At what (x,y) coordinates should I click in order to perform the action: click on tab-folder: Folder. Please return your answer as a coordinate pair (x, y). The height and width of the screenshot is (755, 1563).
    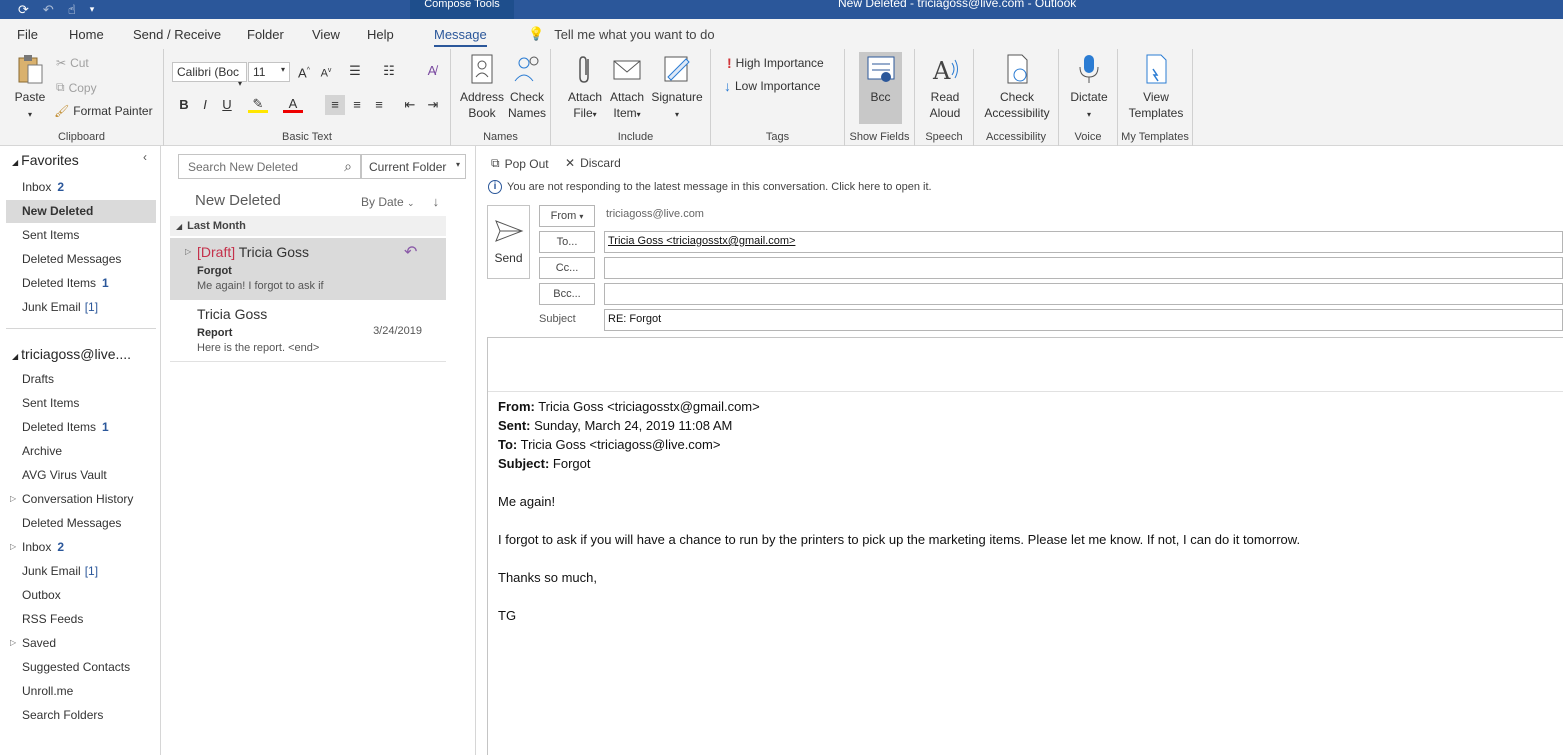
    Looking at the image, I should click on (265, 34).